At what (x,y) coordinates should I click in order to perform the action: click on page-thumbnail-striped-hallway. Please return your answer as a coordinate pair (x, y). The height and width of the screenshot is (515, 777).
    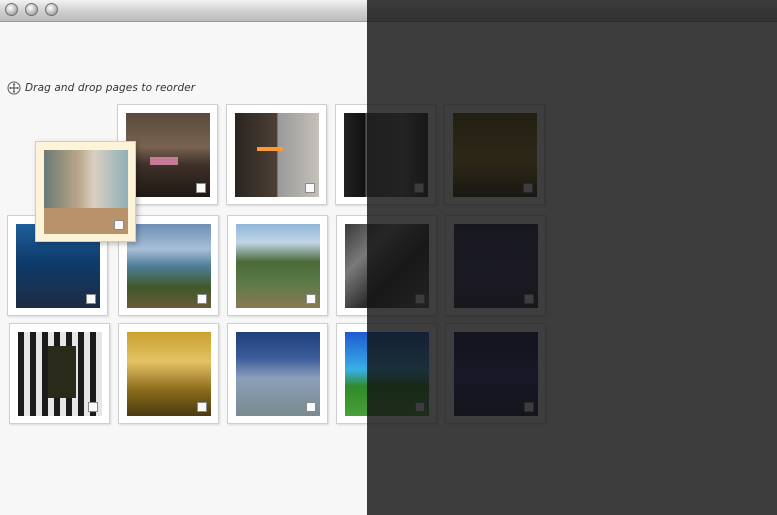
    Looking at the image, I should click on (59, 373).